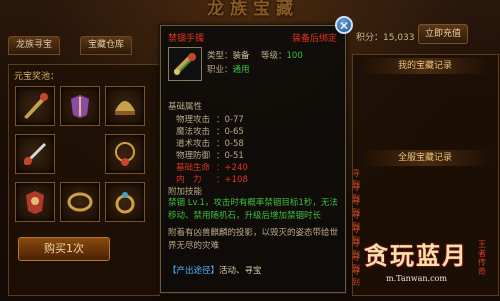 The image size is (500, 301). I want to click on buy-once-button: 购买1次, so click(64, 249).